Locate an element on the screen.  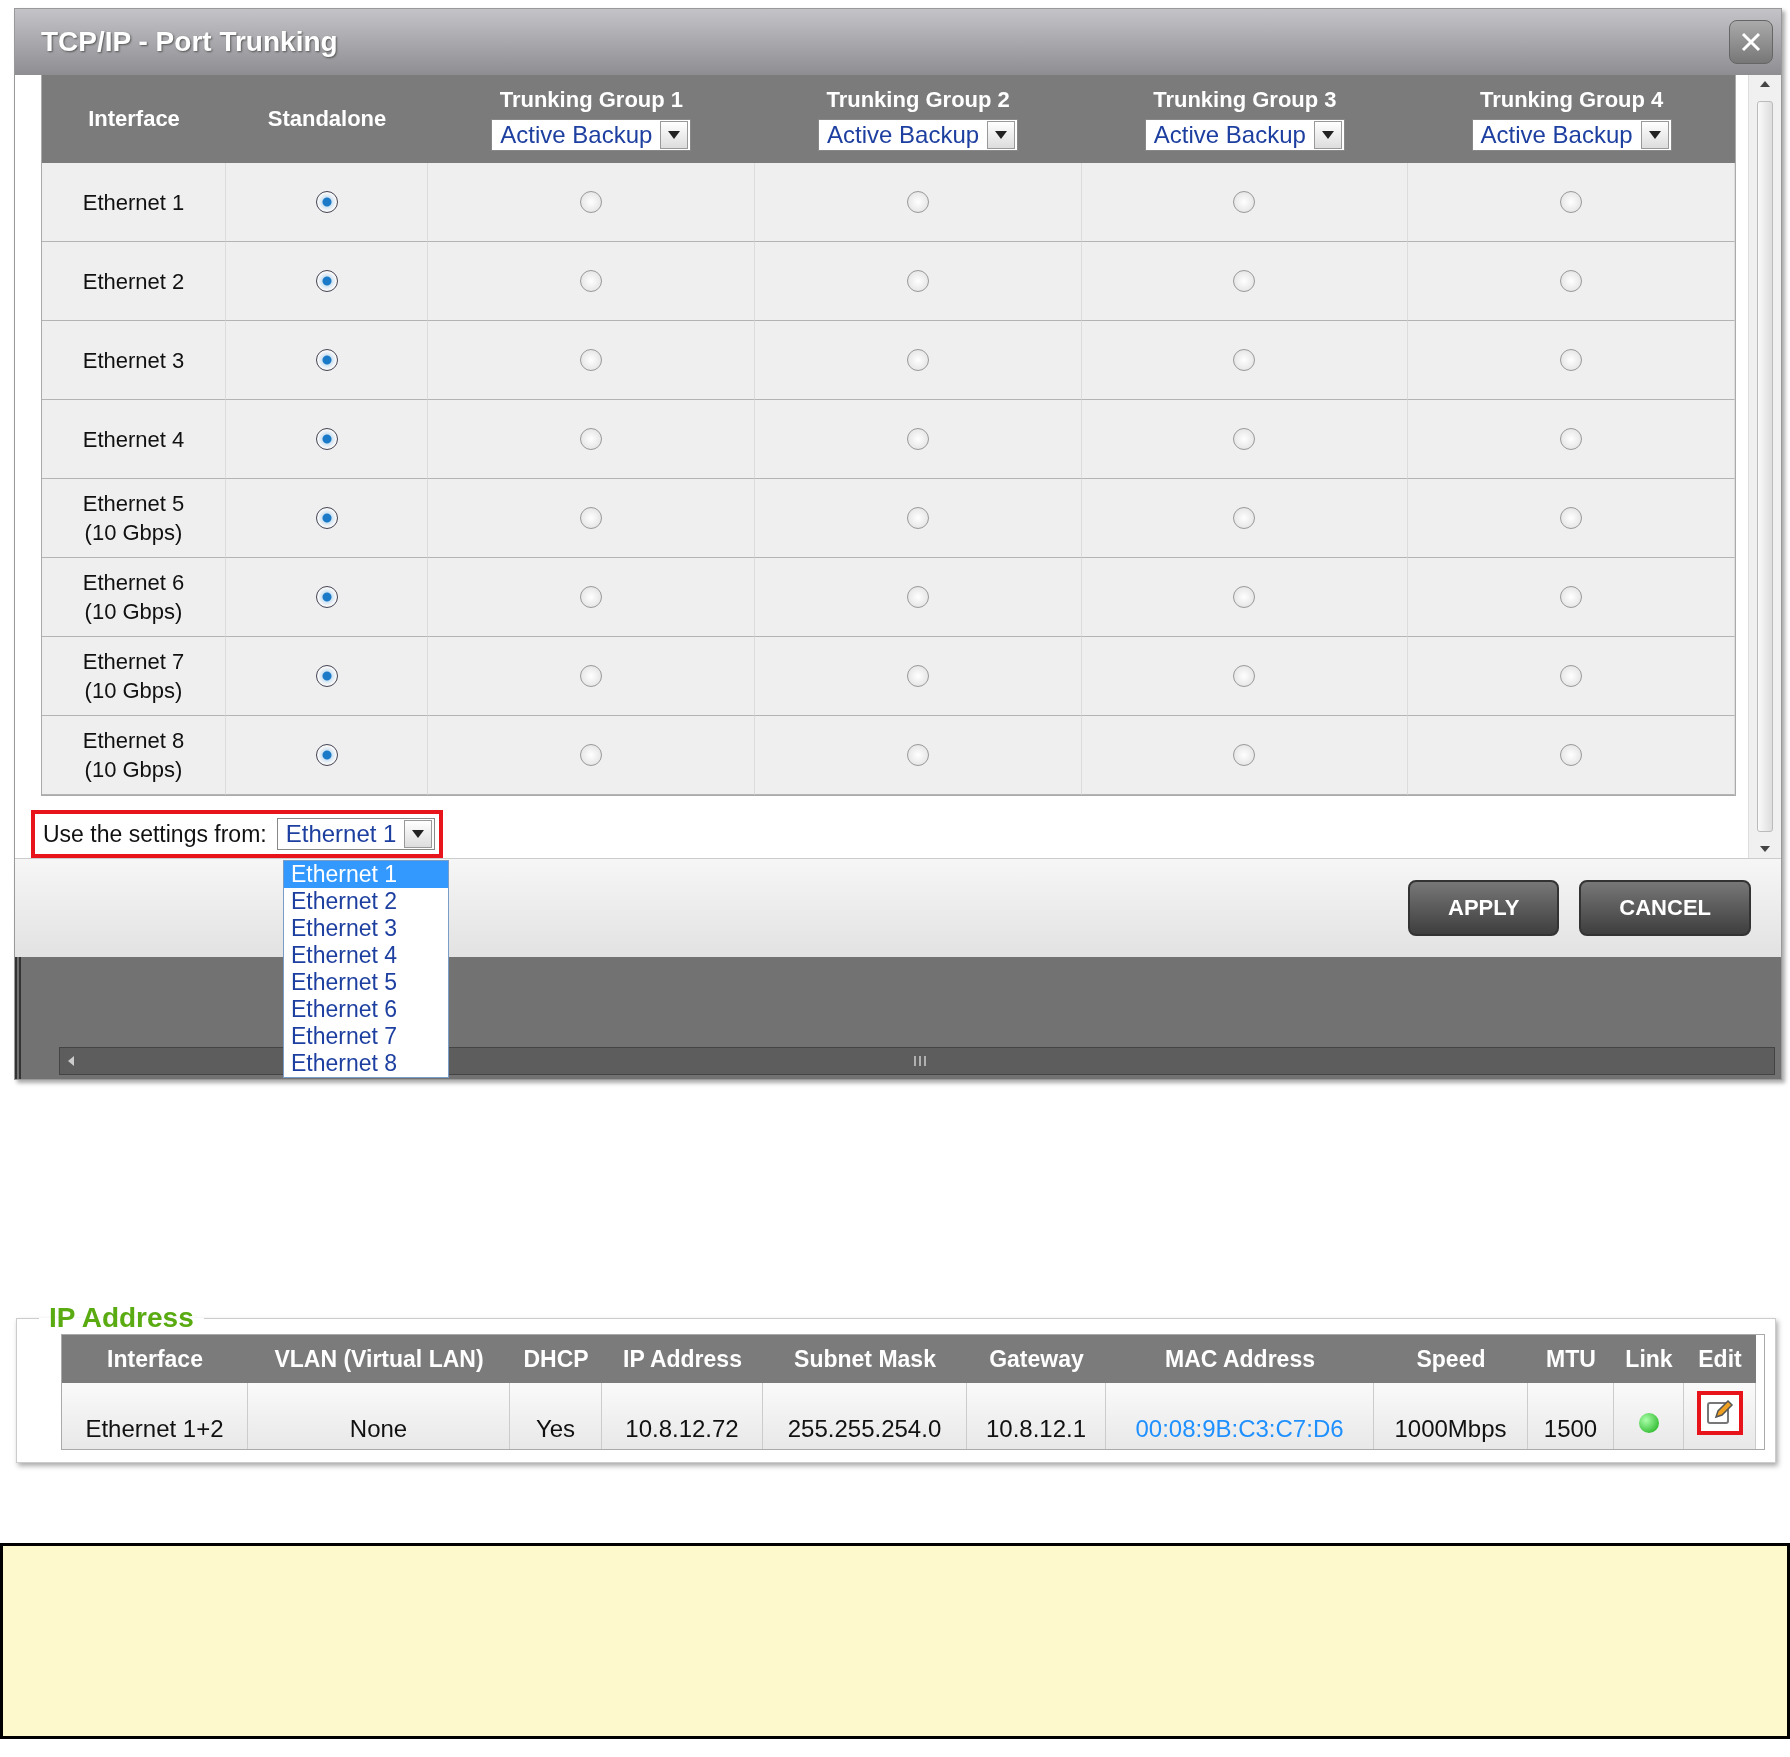
vertical-scrollbar is located at coordinates (1764, 466).